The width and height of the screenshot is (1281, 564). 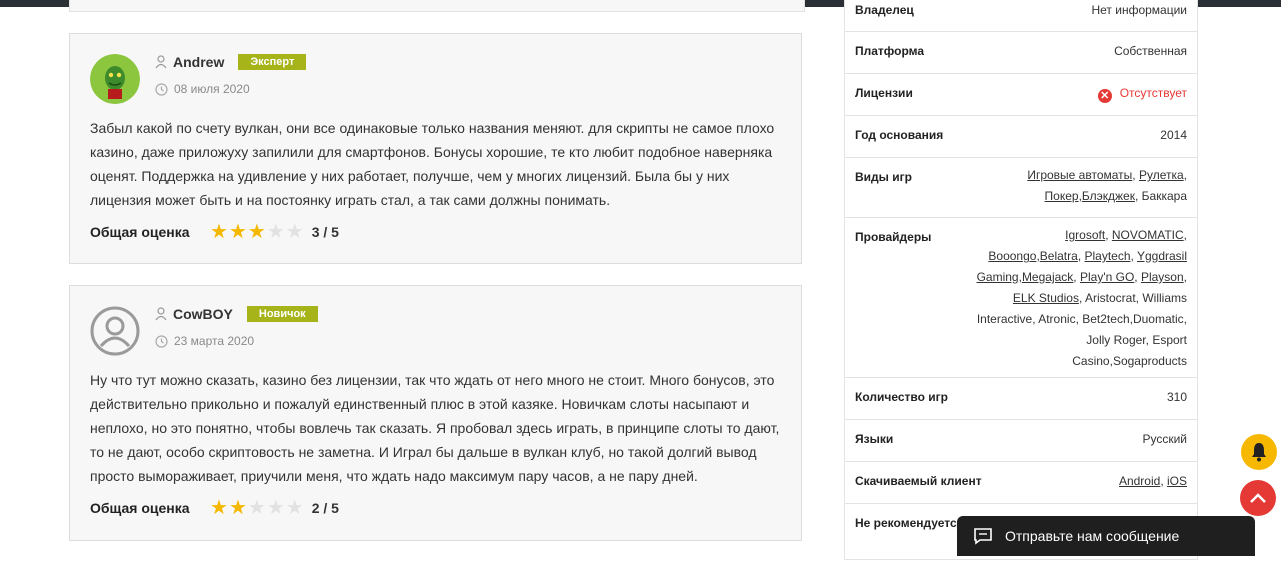 I want to click on info-value: 310, so click(x=1176, y=397).